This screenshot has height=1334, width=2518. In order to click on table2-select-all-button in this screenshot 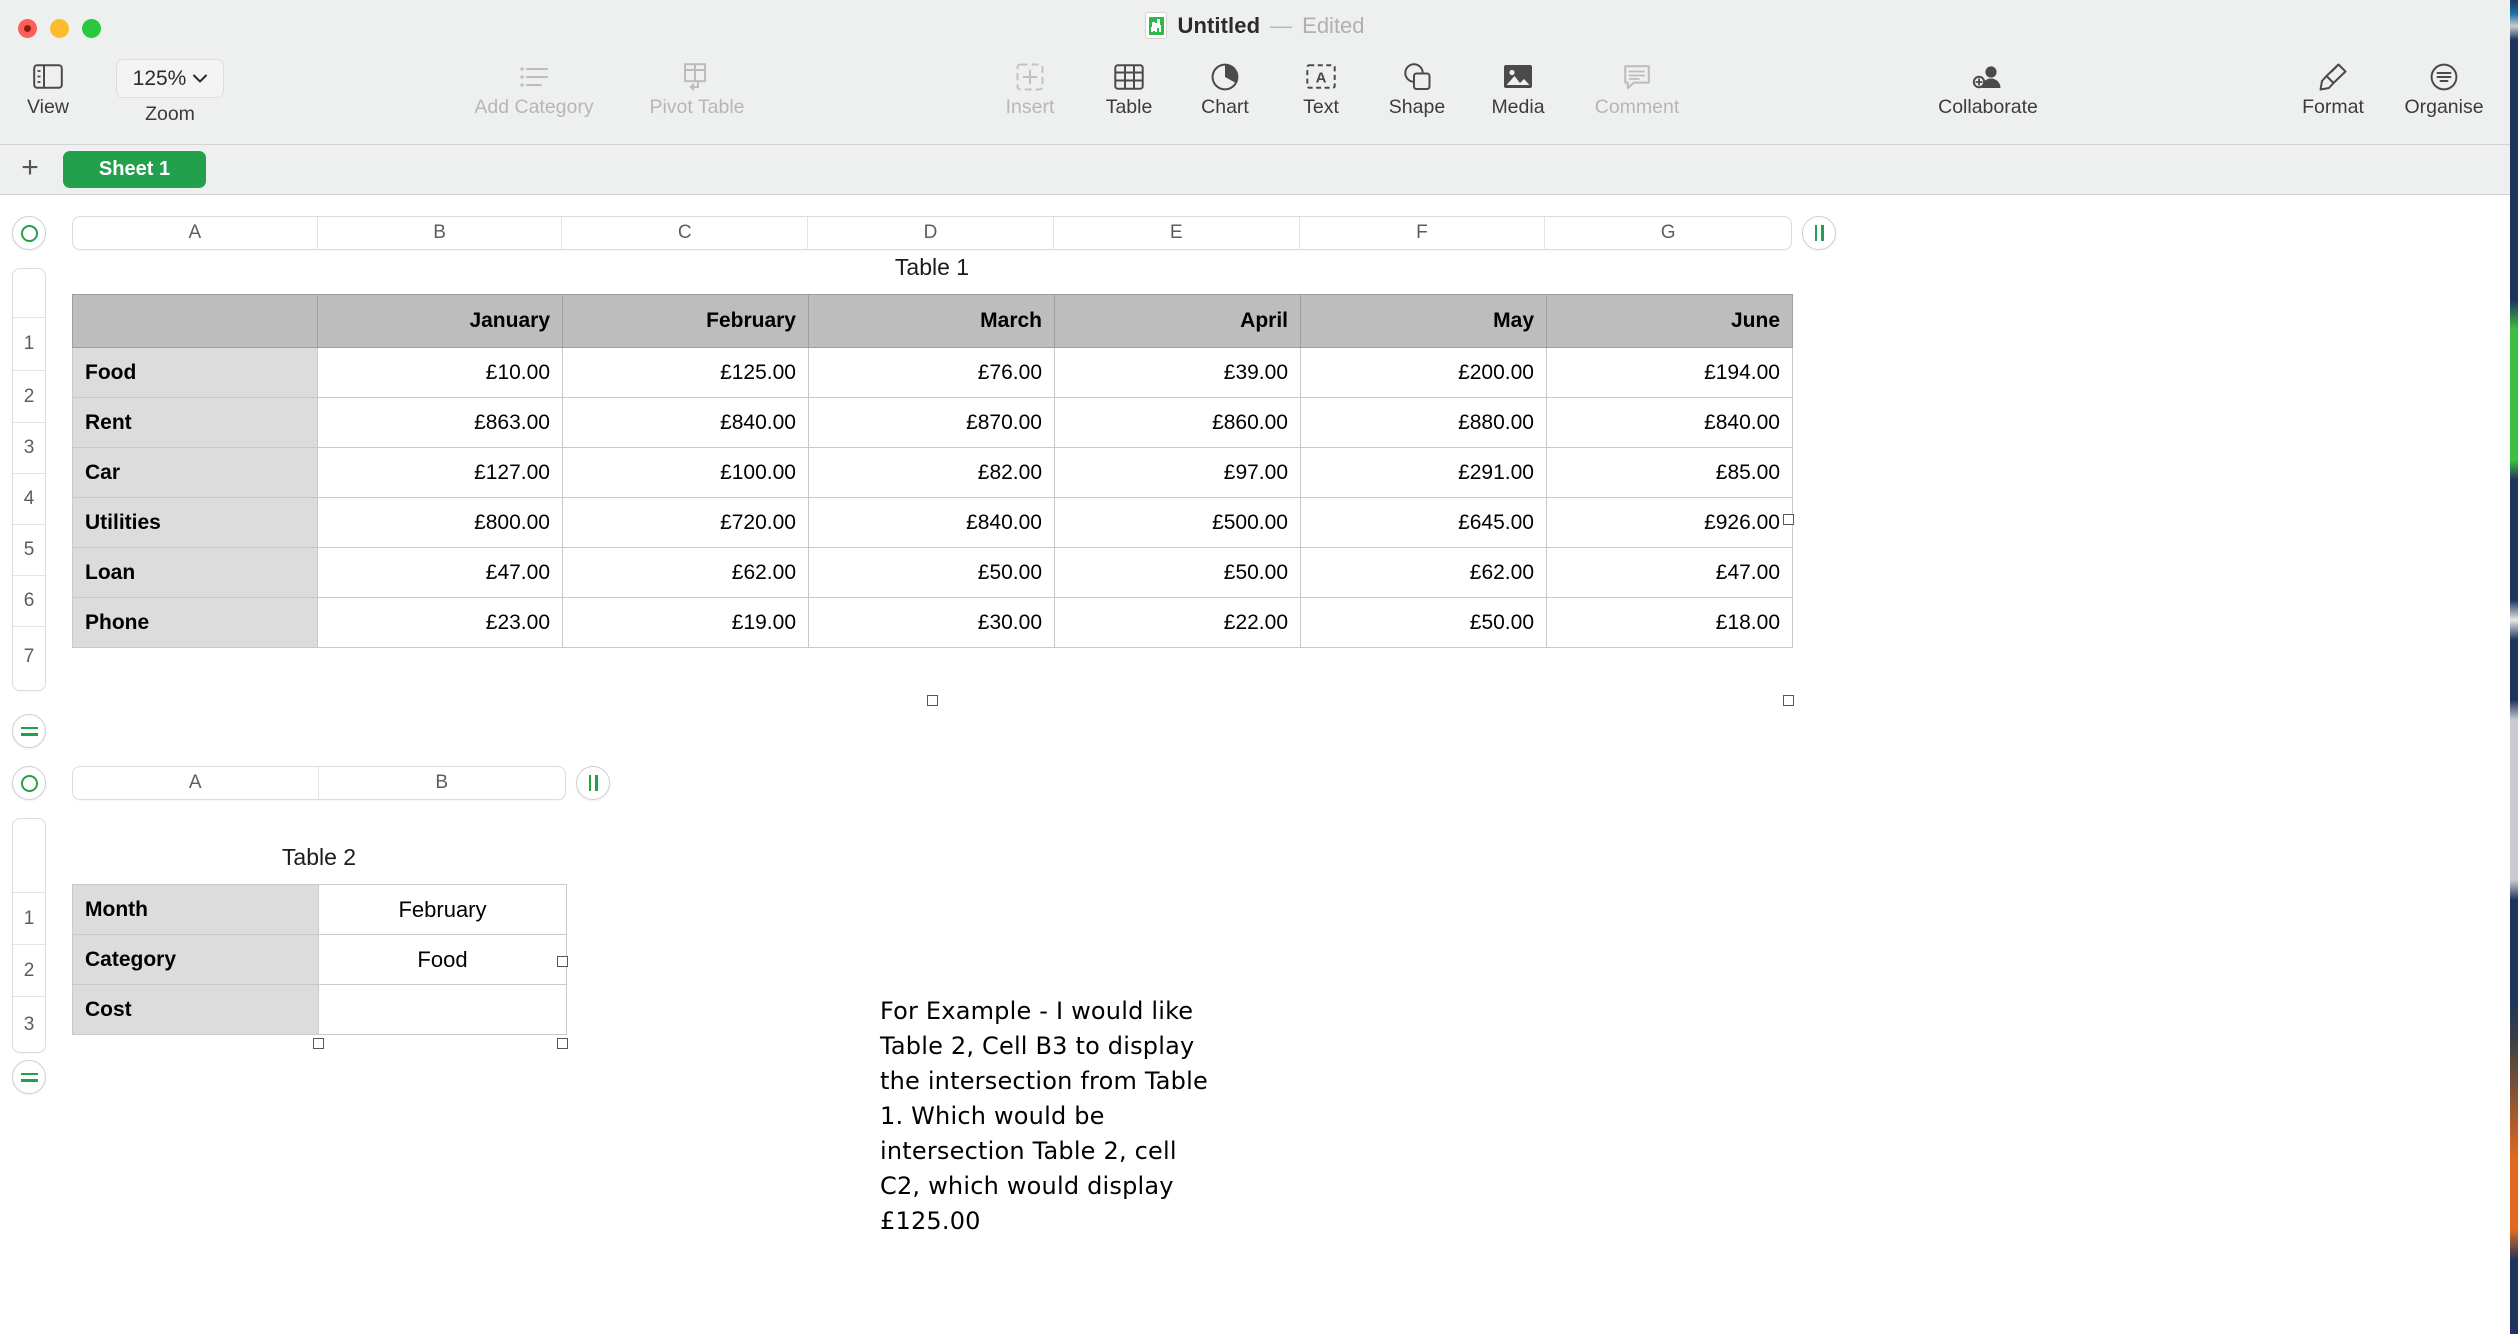, I will do `click(29, 783)`.